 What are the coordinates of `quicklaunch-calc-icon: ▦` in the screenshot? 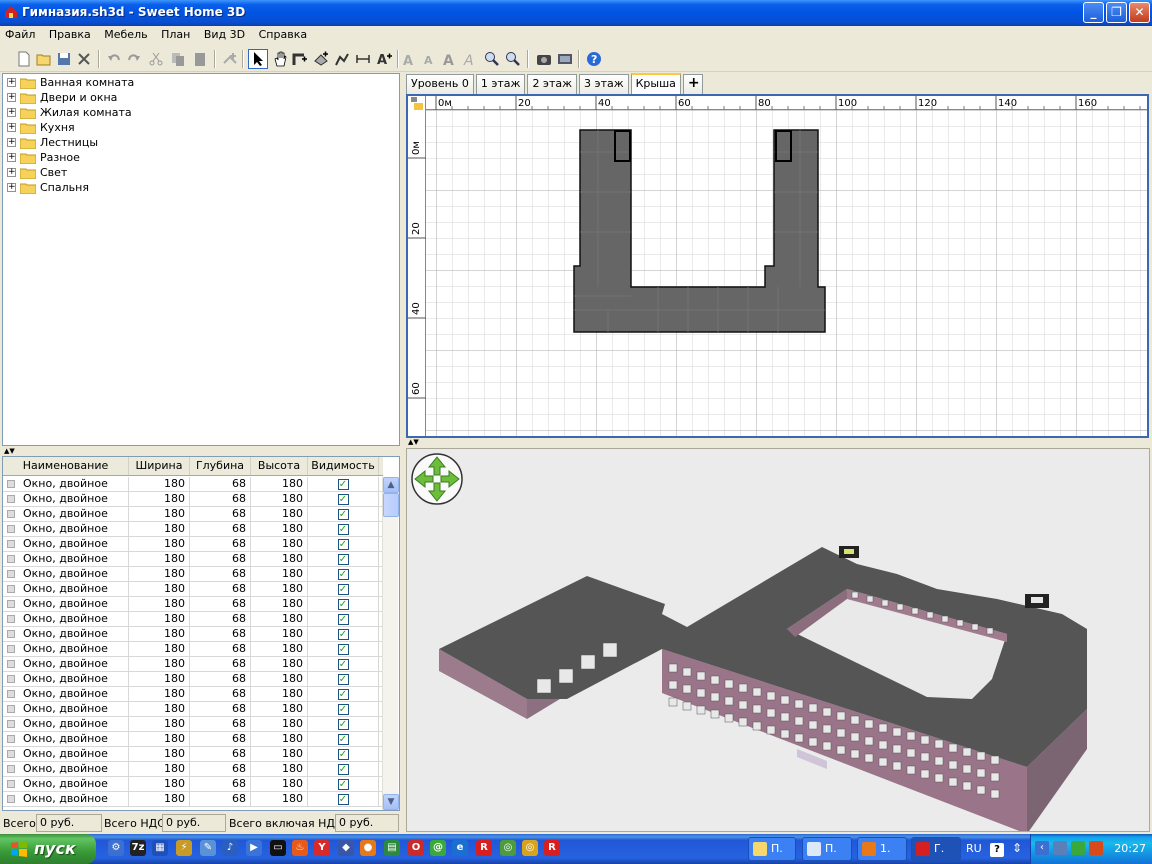 It's located at (160, 848).